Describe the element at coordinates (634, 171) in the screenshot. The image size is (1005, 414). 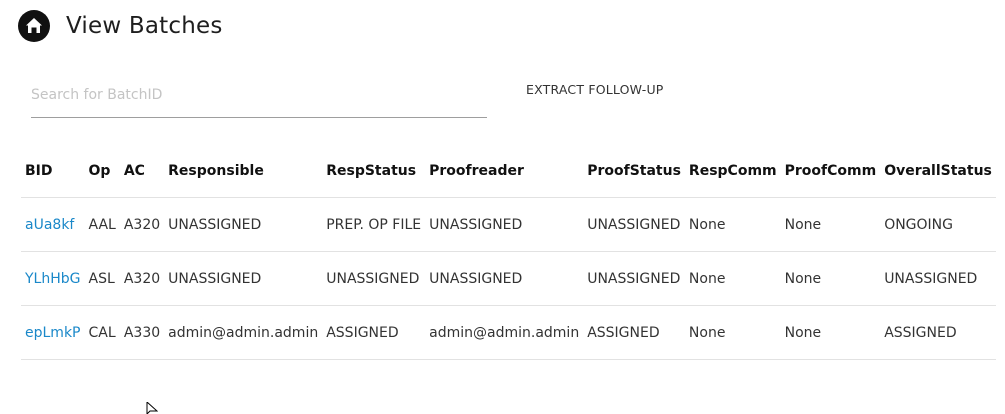
I see `column-header-proof-status: ProofStatus` at that location.